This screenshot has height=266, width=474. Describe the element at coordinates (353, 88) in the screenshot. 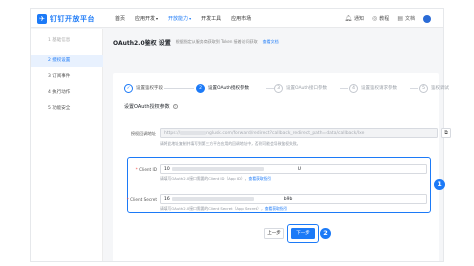

I see `step-number: 4` at that location.